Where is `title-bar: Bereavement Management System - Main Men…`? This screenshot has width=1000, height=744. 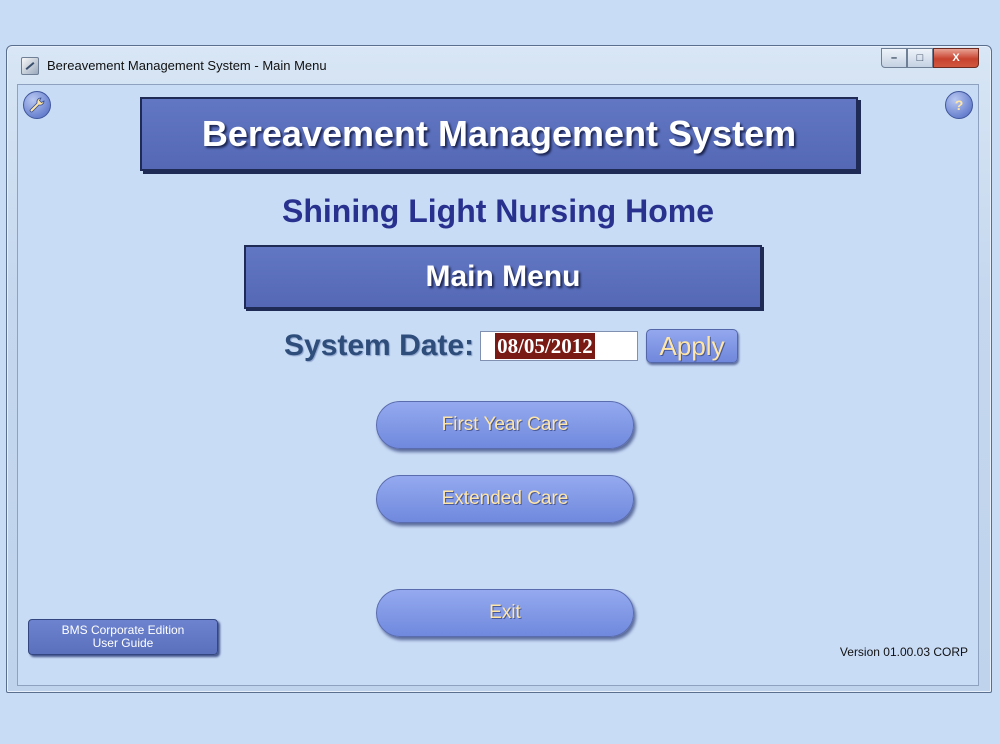
title-bar: Bereavement Management System - Main Men… is located at coordinates (499, 65).